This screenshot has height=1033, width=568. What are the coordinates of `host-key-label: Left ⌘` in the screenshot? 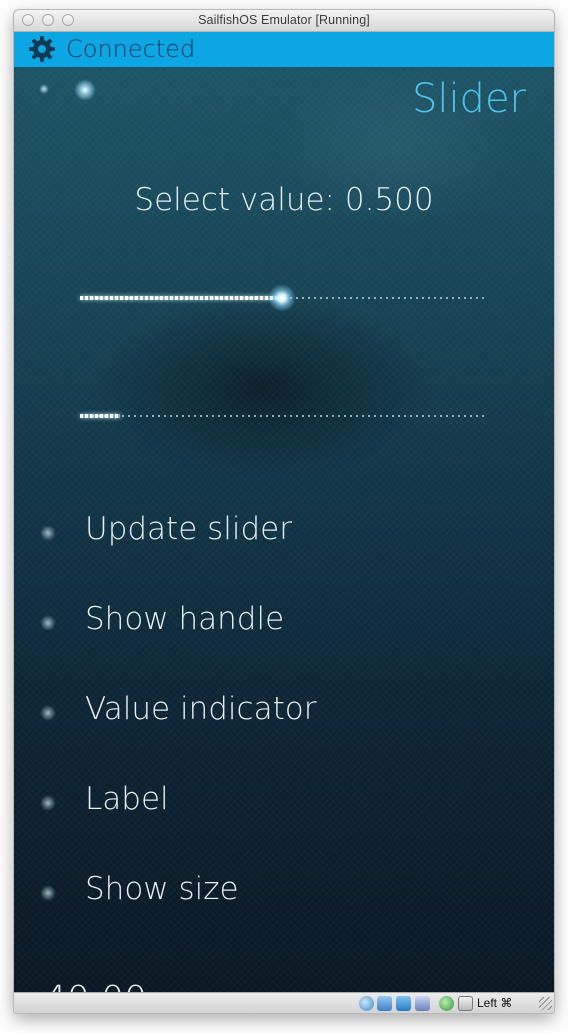 It's located at (495, 1003).